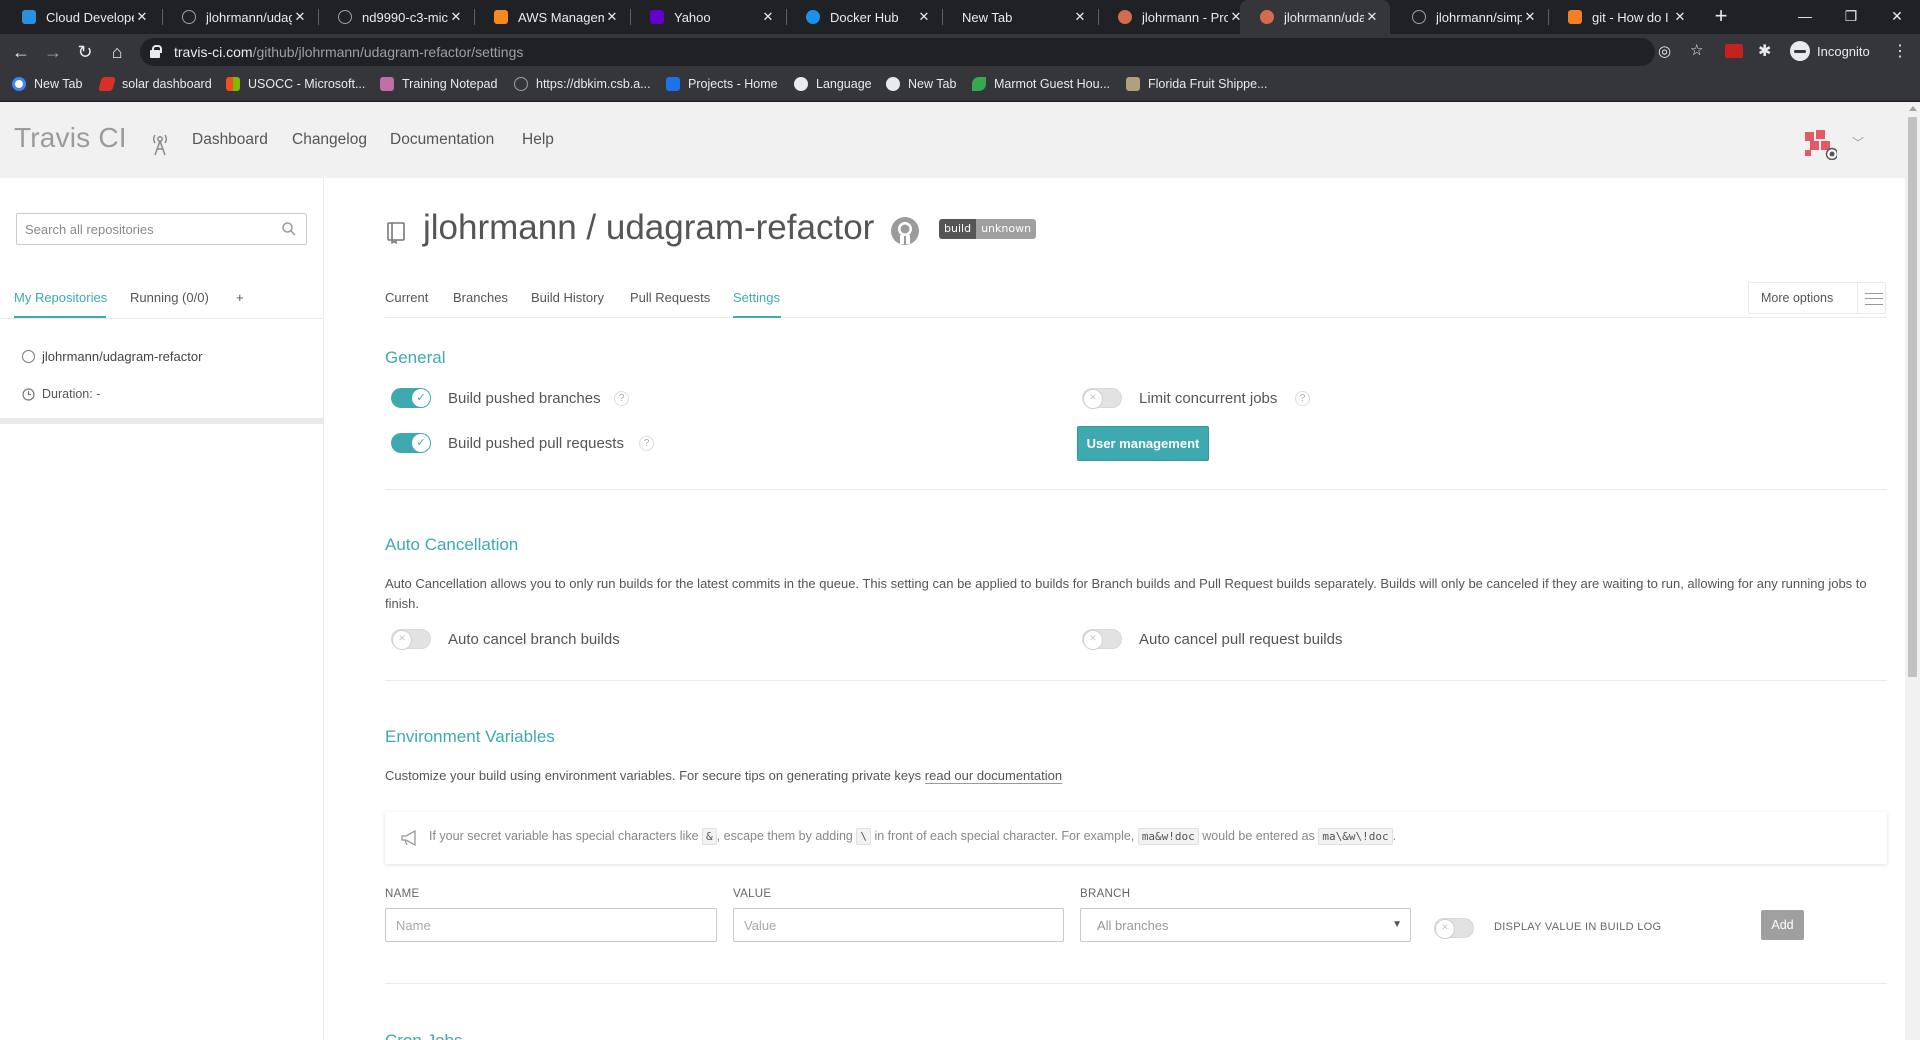 Image resolution: width=1920 pixels, height=1040 pixels. What do you see at coordinates (117, 52) in the screenshot?
I see `home-button: ⌂` at bounding box center [117, 52].